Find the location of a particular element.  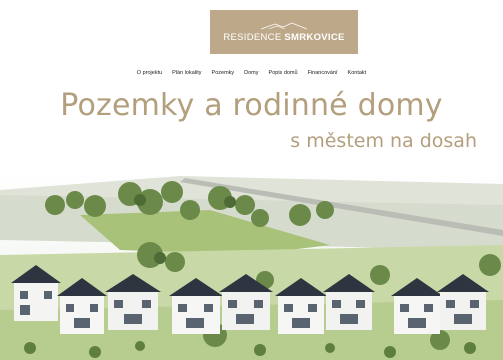

site-logo: RESIDENCE SMRKOVICE is located at coordinates (284, 32).